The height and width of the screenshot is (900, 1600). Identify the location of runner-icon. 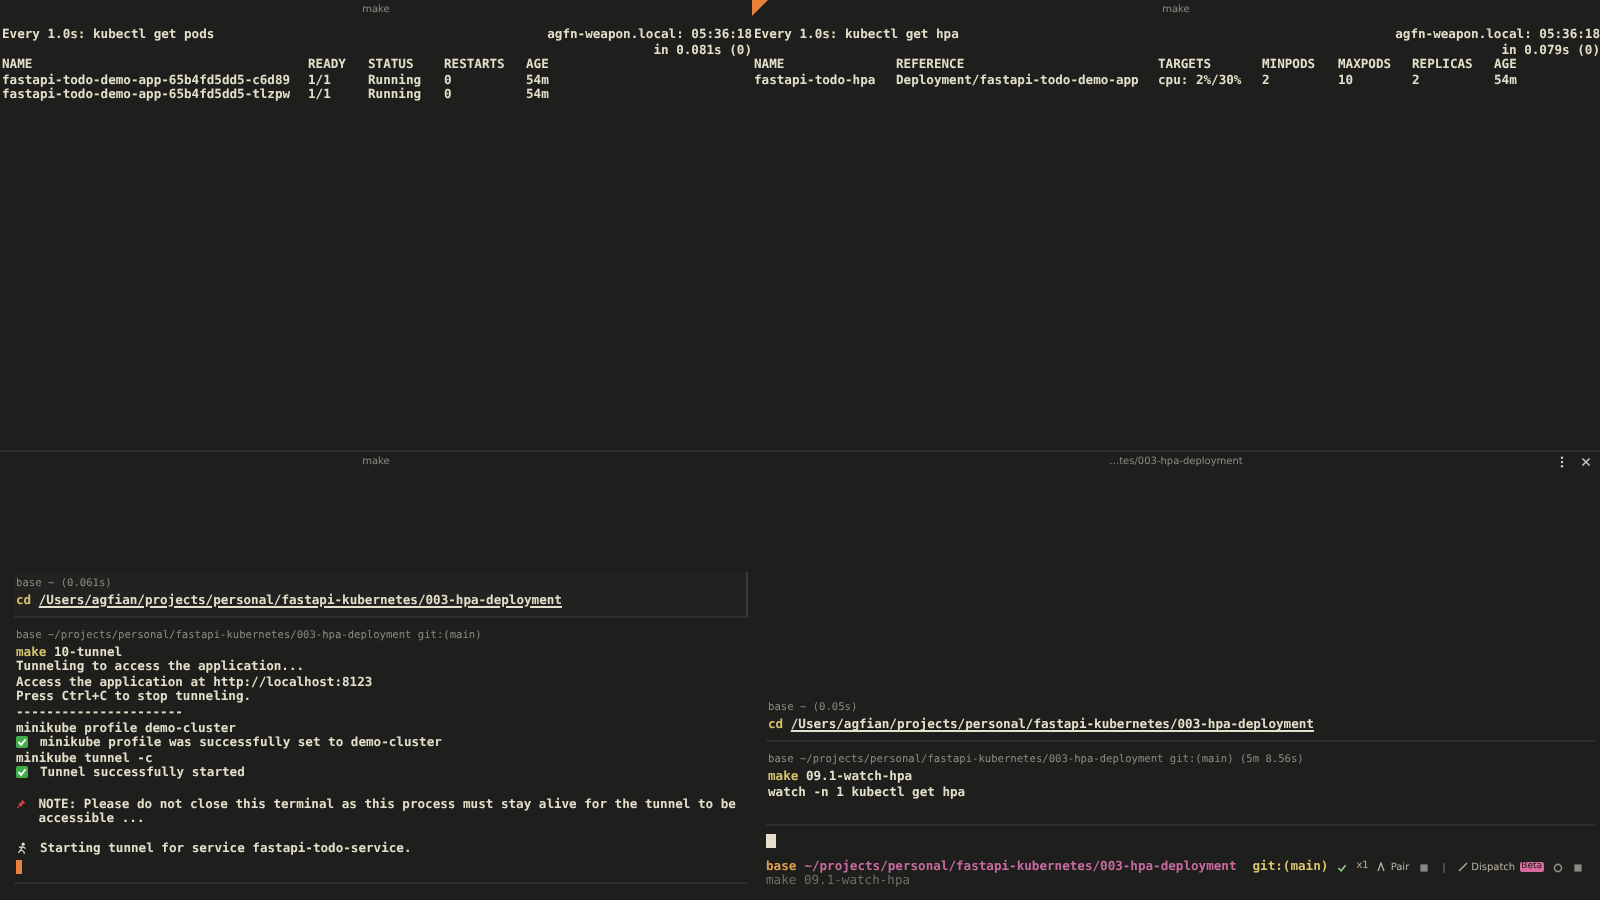
(22, 848).